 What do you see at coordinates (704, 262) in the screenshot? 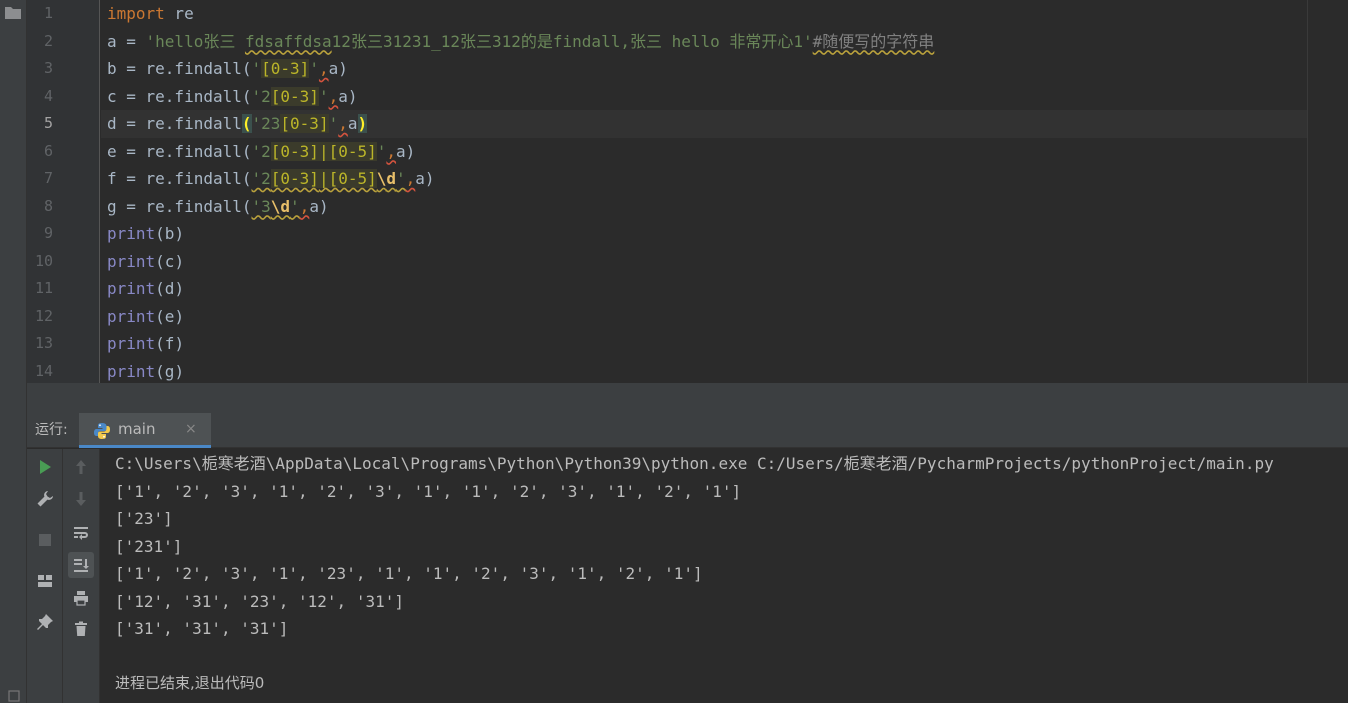
I see `code-line: print(c)` at bounding box center [704, 262].